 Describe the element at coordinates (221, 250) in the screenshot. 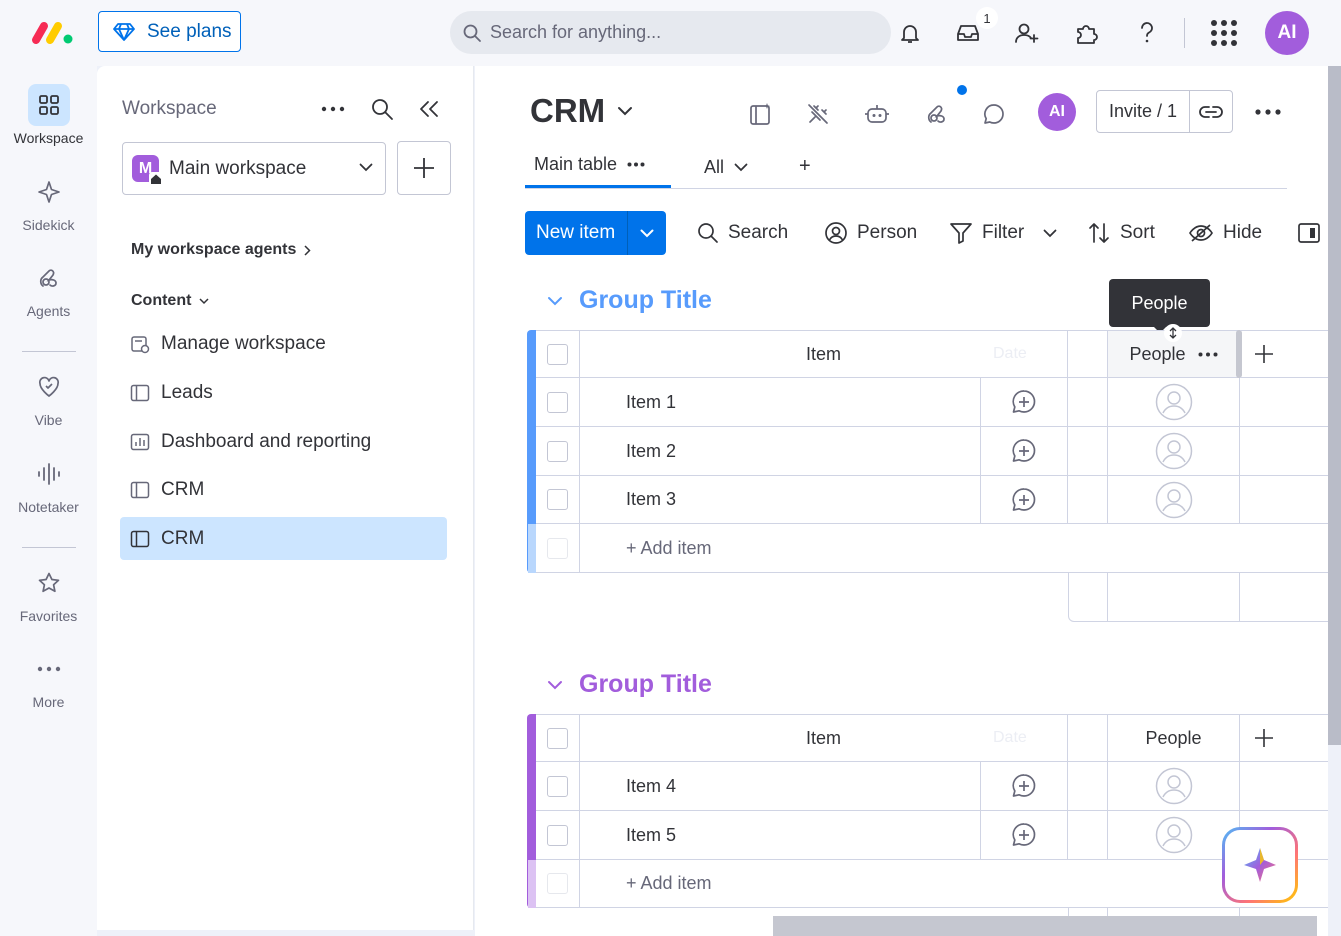

I see `workspace-agents-link: My workspace agents` at that location.